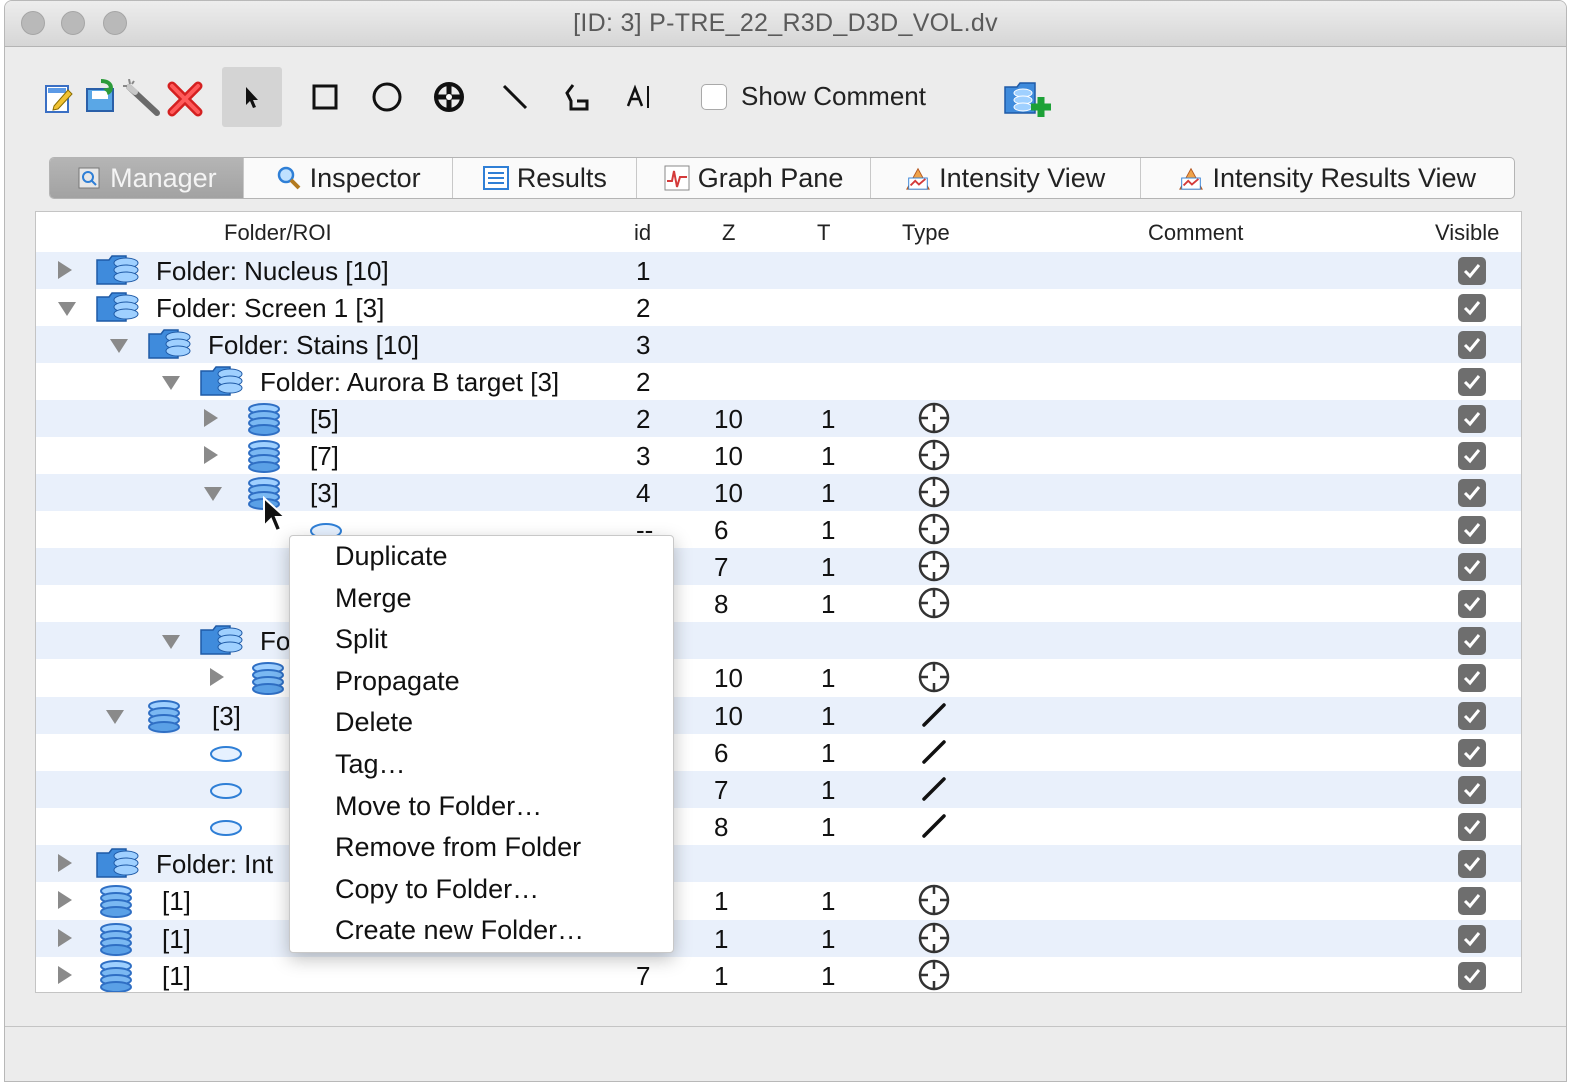 The image size is (1581, 1091). What do you see at coordinates (185, 99) in the screenshot?
I see `delete-icon` at bounding box center [185, 99].